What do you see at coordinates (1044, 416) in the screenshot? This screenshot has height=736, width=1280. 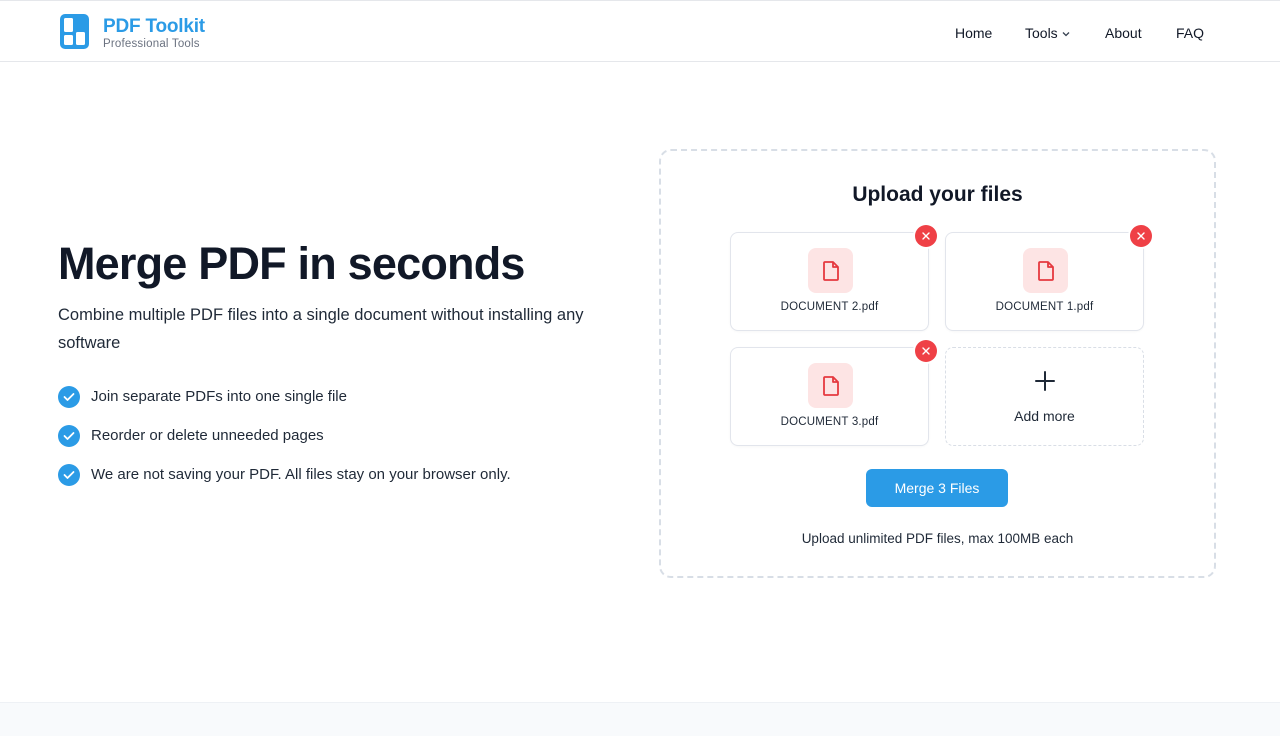 I see `add-more-label: Add more` at bounding box center [1044, 416].